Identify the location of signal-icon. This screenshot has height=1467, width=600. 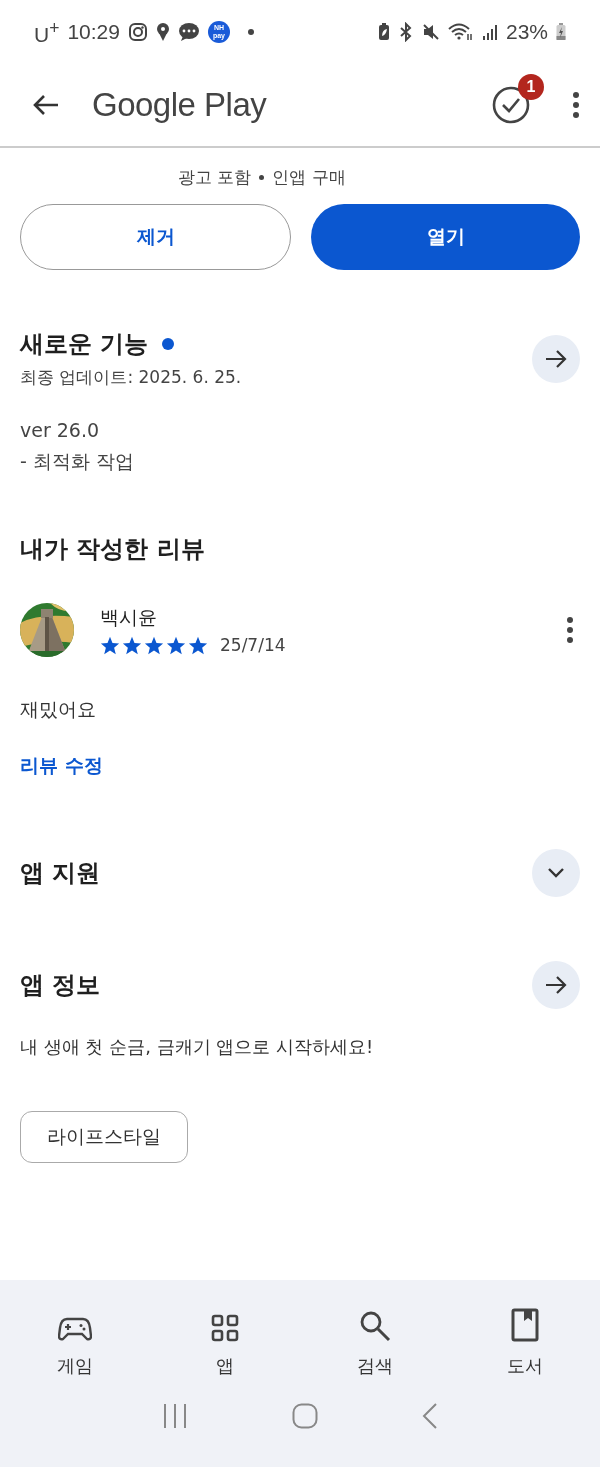
(489, 32).